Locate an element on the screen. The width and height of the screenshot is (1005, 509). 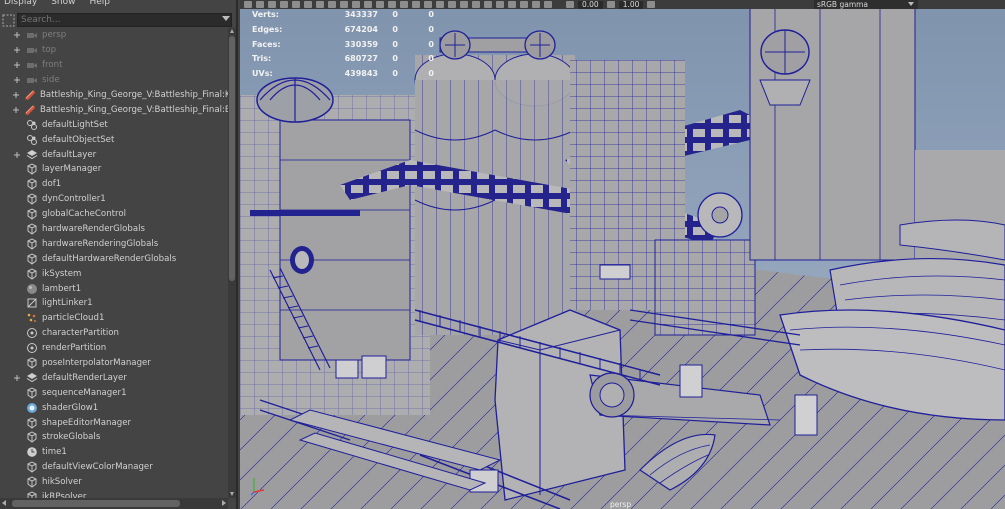
outliner-item: defaultObjectSet is located at coordinates (114, 139).